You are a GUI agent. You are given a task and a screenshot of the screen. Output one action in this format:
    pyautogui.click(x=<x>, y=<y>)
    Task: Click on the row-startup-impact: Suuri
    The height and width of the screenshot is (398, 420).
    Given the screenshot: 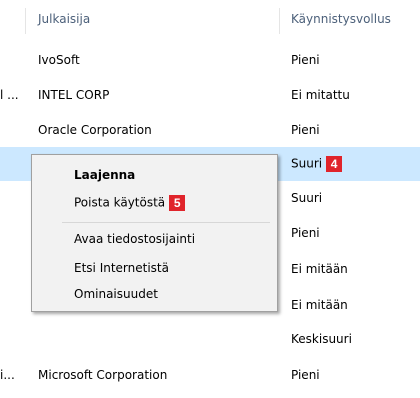 What is the action you would take?
    pyautogui.click(x=307, y=198)
    